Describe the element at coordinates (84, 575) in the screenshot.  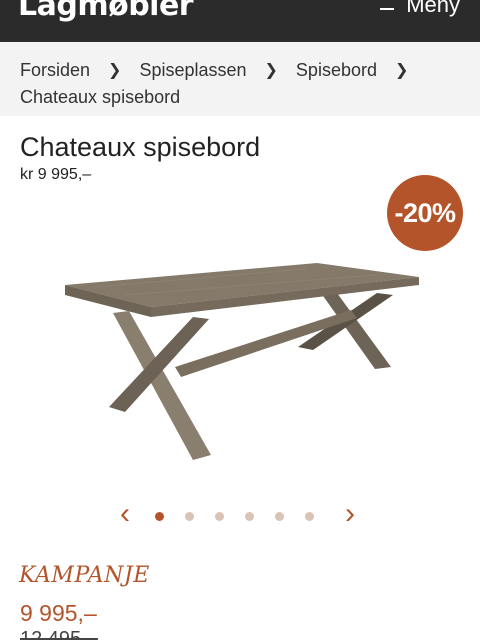
I see `campaign-label: KAMPANJE` at that location.